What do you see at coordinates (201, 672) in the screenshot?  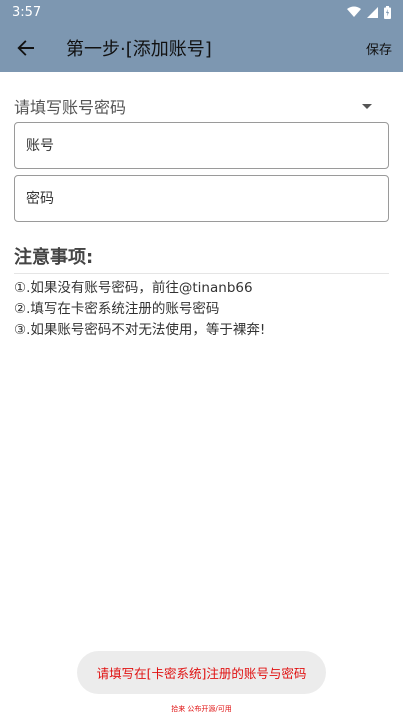 I see `toast-message: 请填写在[卡密系统]注册的账号与密码` at bounding box center [201, 672].